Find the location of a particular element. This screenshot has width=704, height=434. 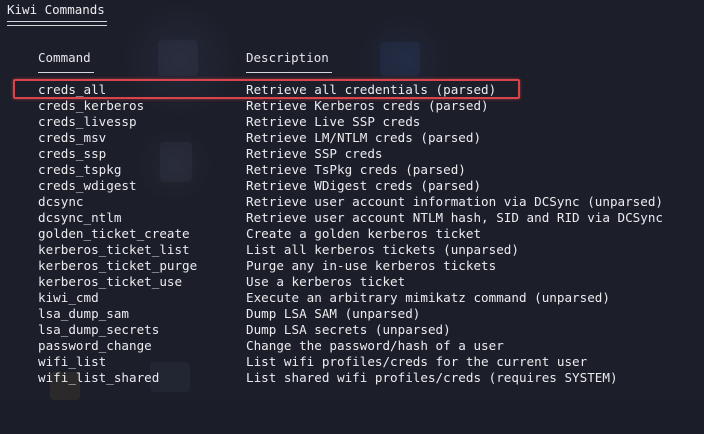

command-description: Retrieve SSP creds is located at coordinates (314, 153).